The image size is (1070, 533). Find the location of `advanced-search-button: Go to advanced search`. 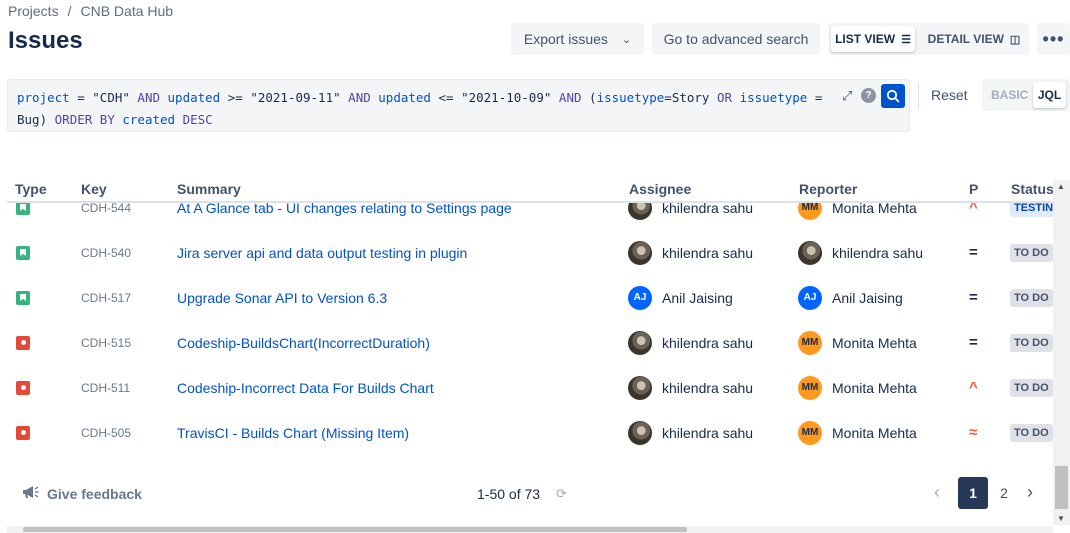

advanced-search-button: Go to advanced search is located at coordinates (736, 39).